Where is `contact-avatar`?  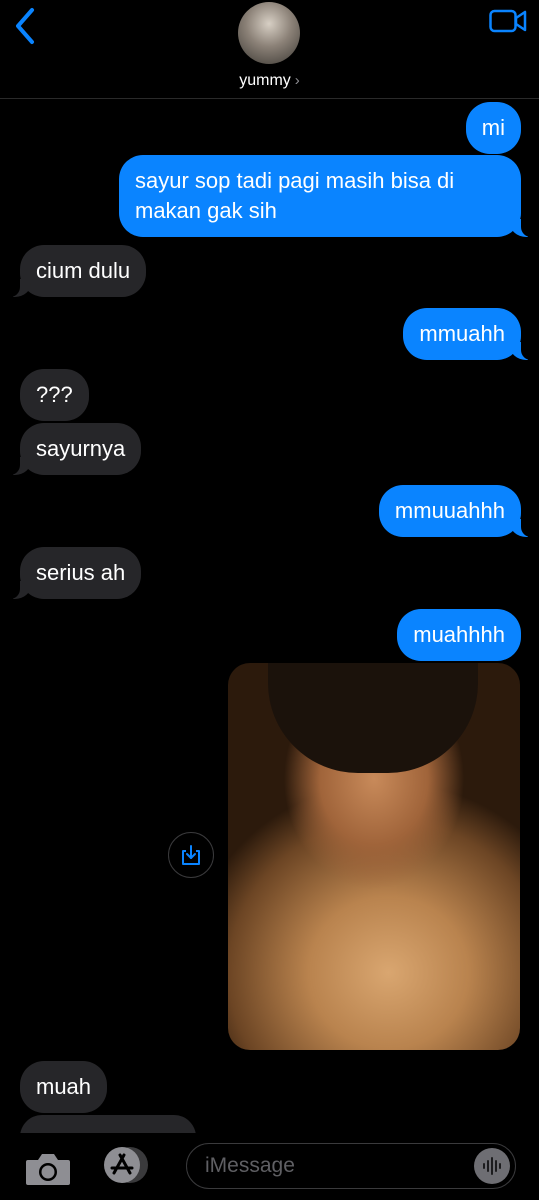
contact-avatar is located at coordinates (269, 33).